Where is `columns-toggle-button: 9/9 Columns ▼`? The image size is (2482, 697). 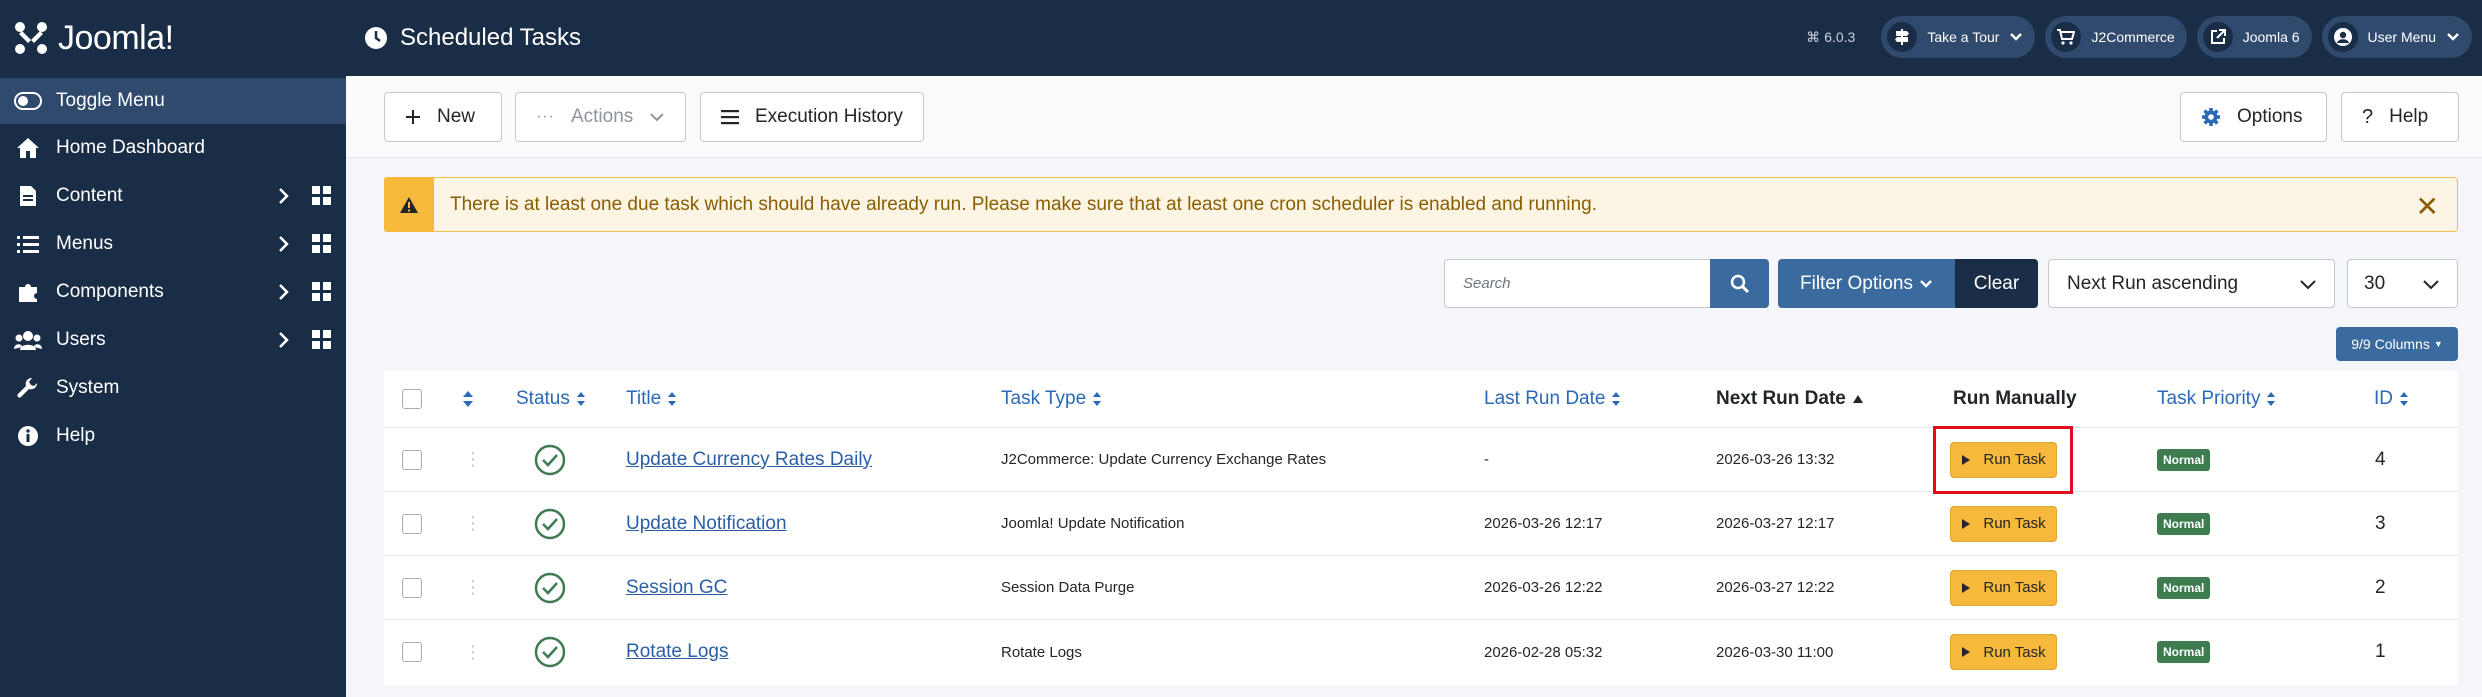 columns-toggle-button: 9/9 Columns ▼ is located at coordinates (2397, 344).